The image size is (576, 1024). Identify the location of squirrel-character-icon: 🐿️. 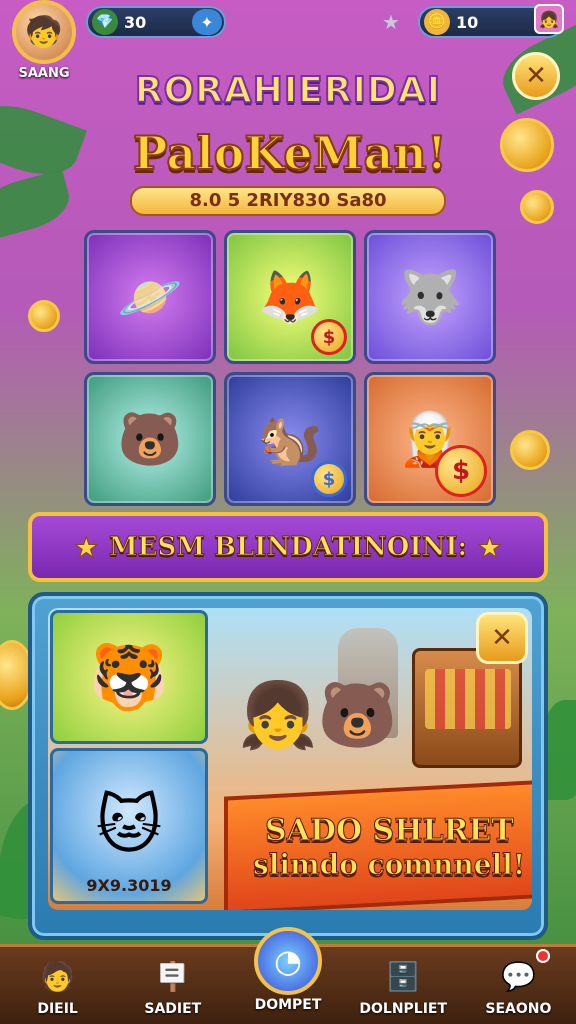
(290, 439).